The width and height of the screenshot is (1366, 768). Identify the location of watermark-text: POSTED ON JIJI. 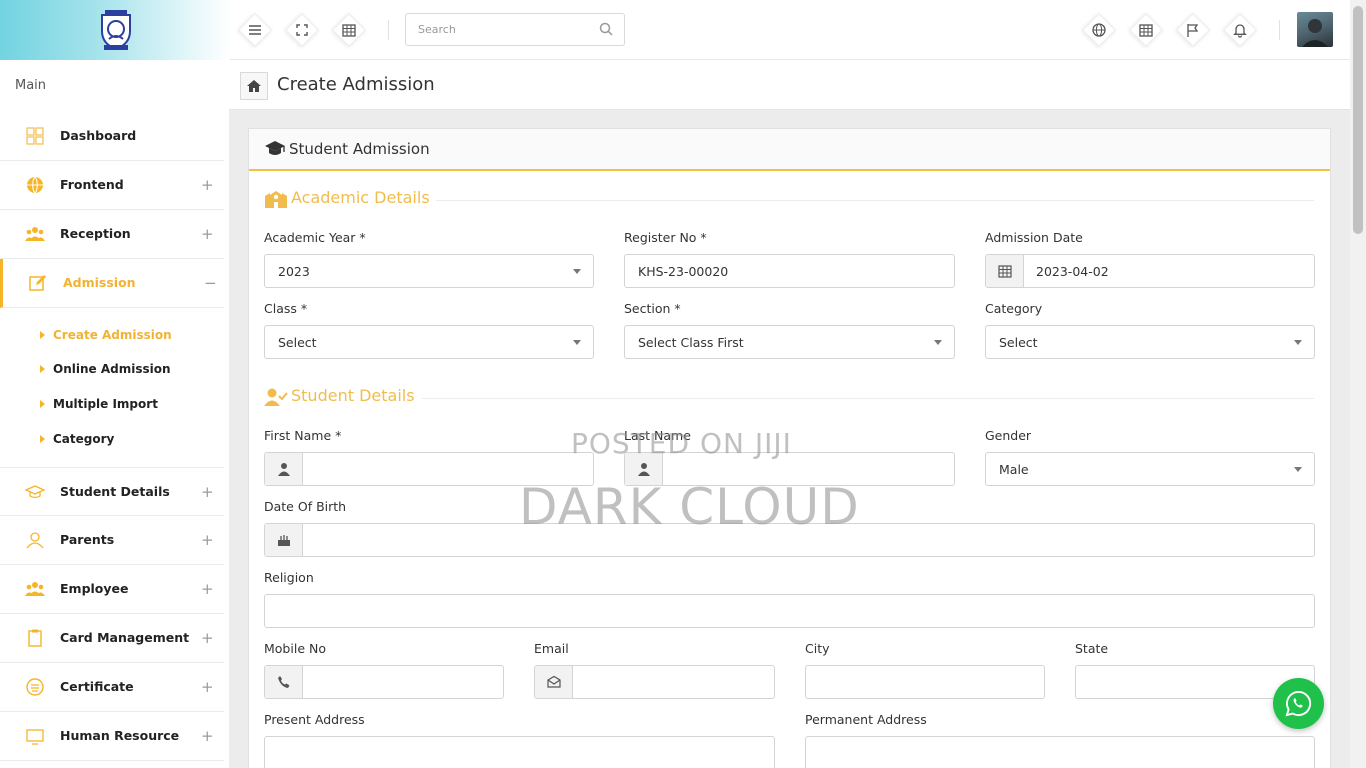
(681, 443).